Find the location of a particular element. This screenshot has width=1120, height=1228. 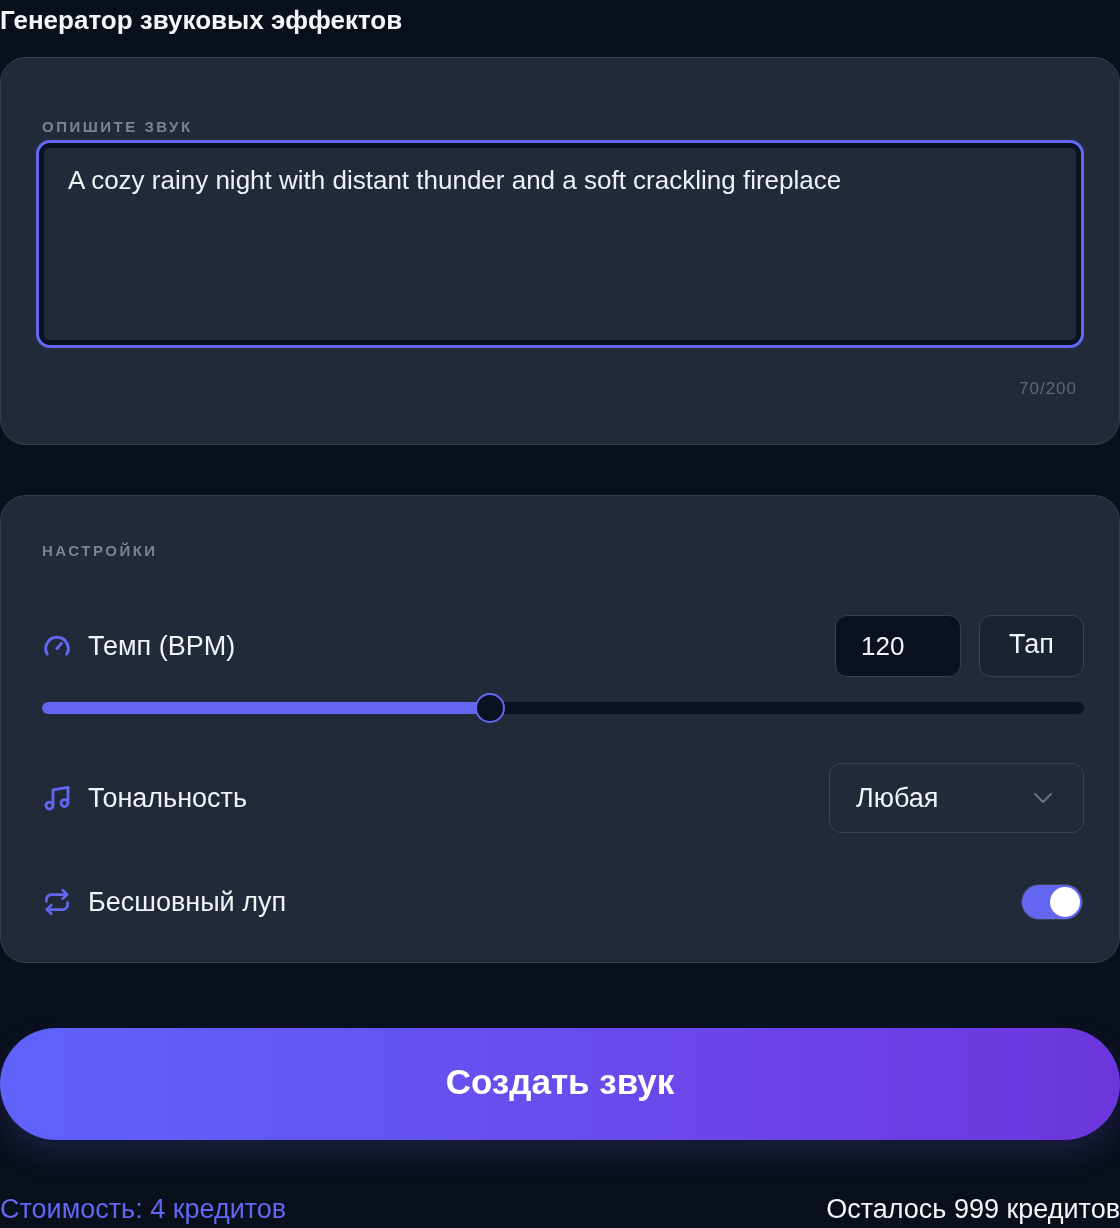

generate-button: Создать звук is located at coordinates (560, 1084).